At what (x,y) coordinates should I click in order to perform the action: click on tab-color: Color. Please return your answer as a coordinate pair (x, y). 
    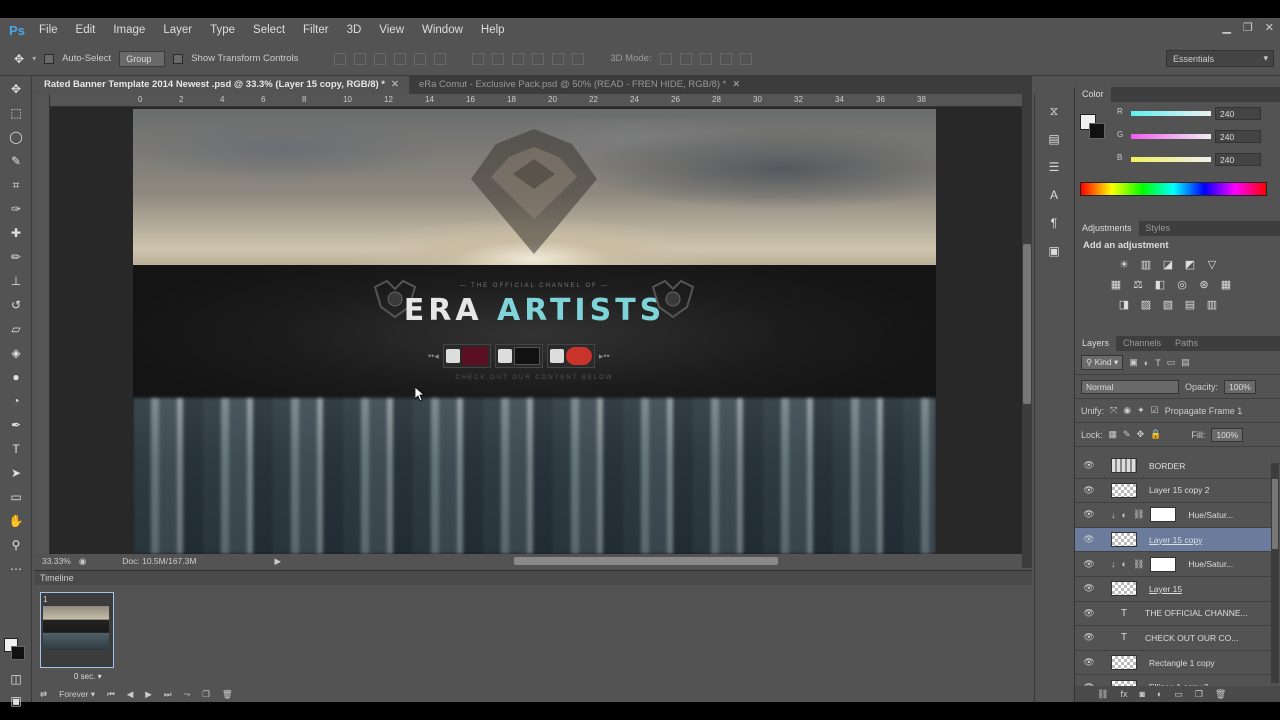
    Looking at the image, I should click on (1093, 94).